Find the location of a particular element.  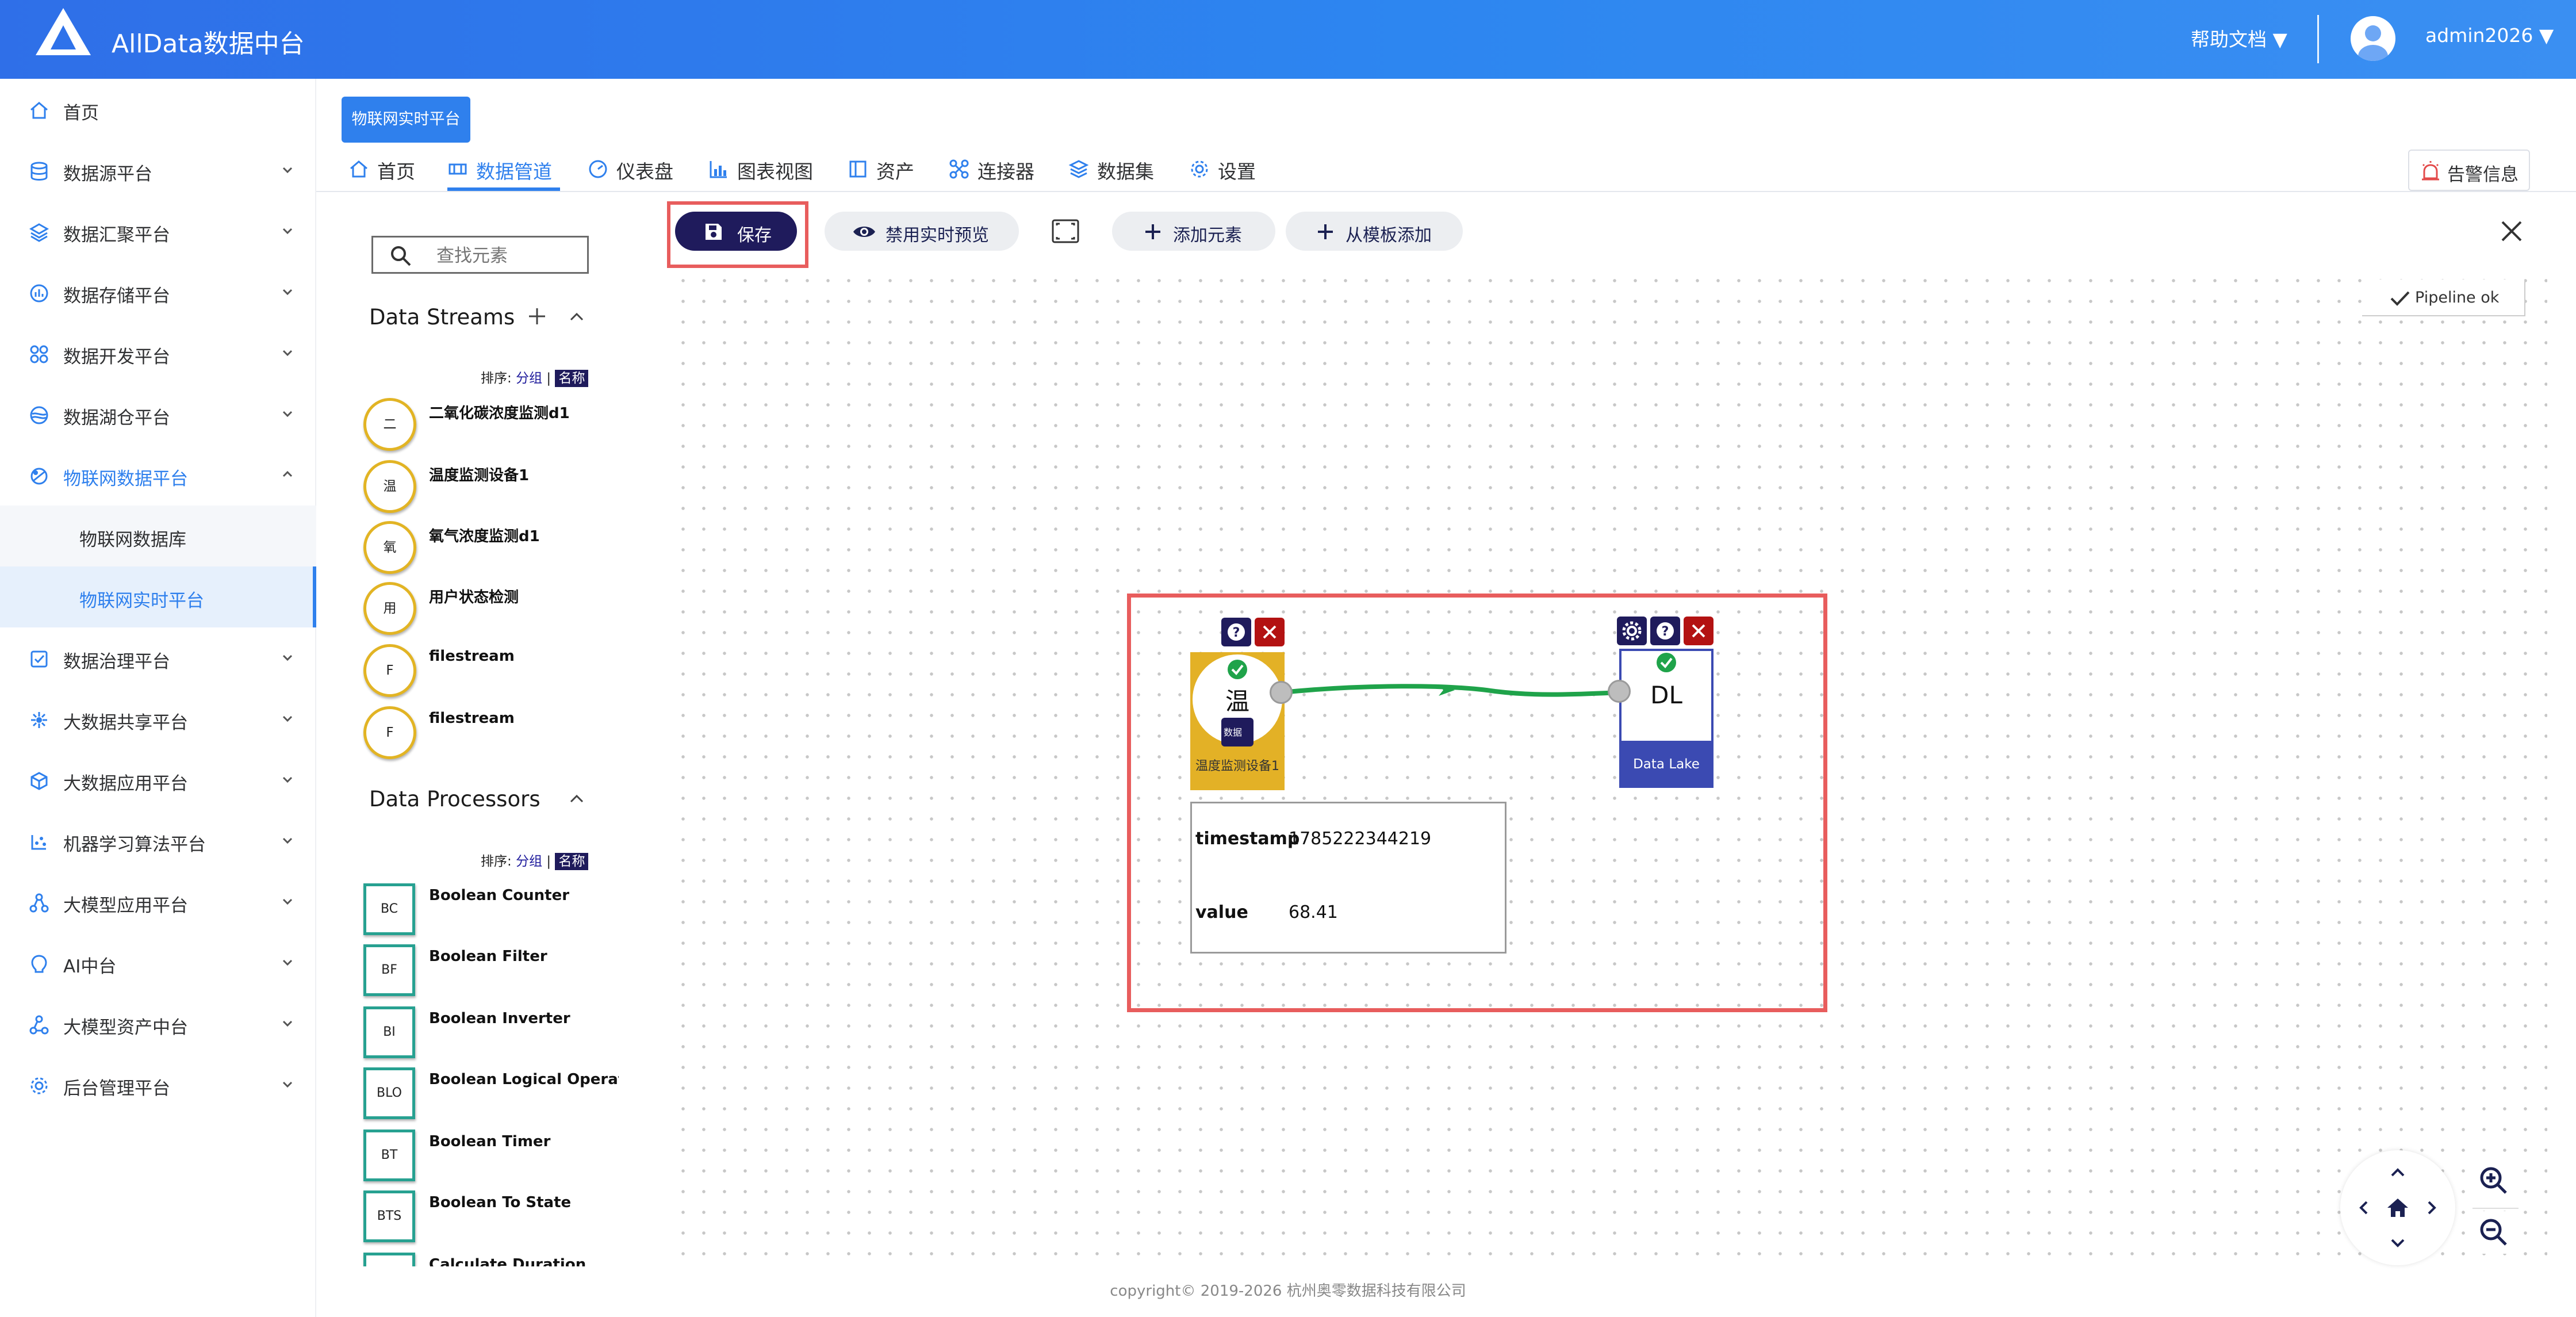

preview-key: timestamp is located at coordinates (1247, 839).